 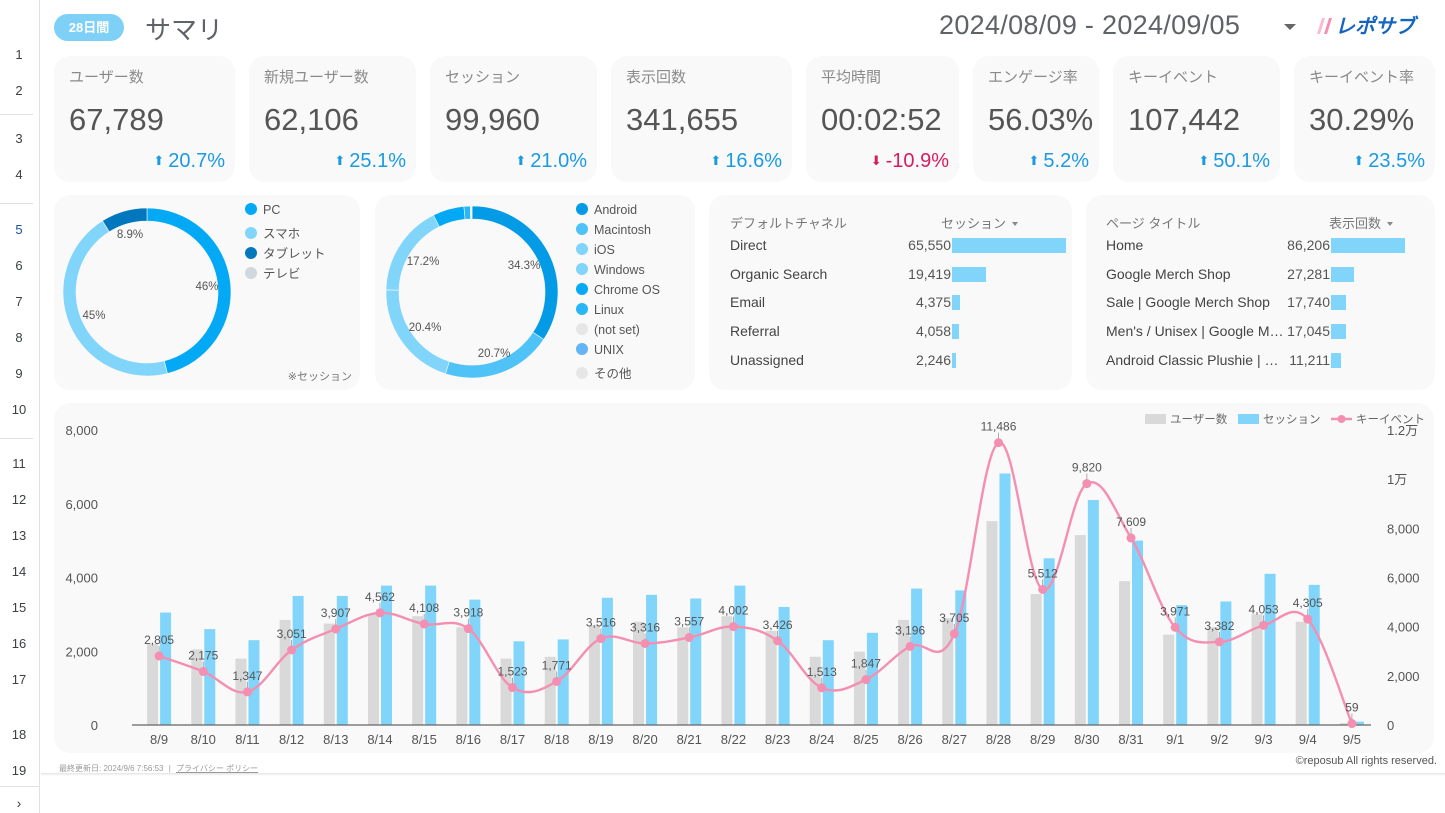 I want to click on row-number: 8, so click(x=19, y=337).